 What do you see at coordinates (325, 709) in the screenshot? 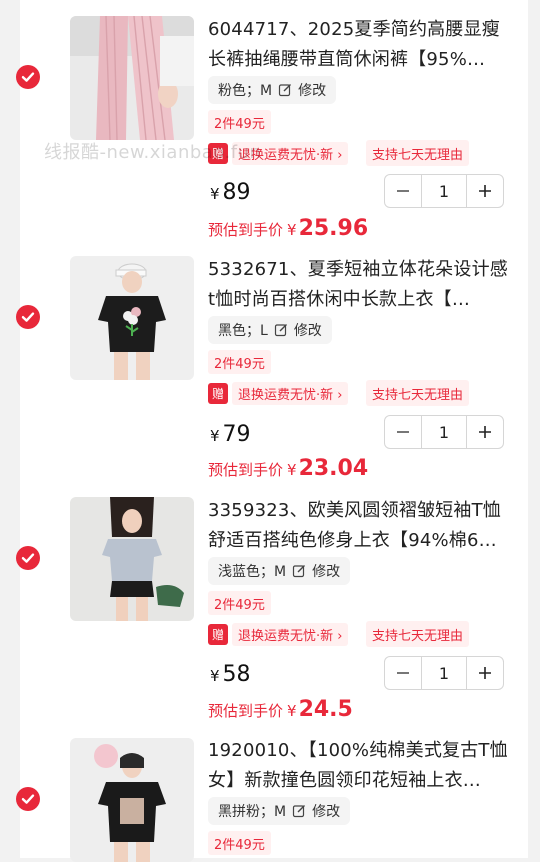
I see `estimated-price-value: 24.5` at bounding box center [325, 709].